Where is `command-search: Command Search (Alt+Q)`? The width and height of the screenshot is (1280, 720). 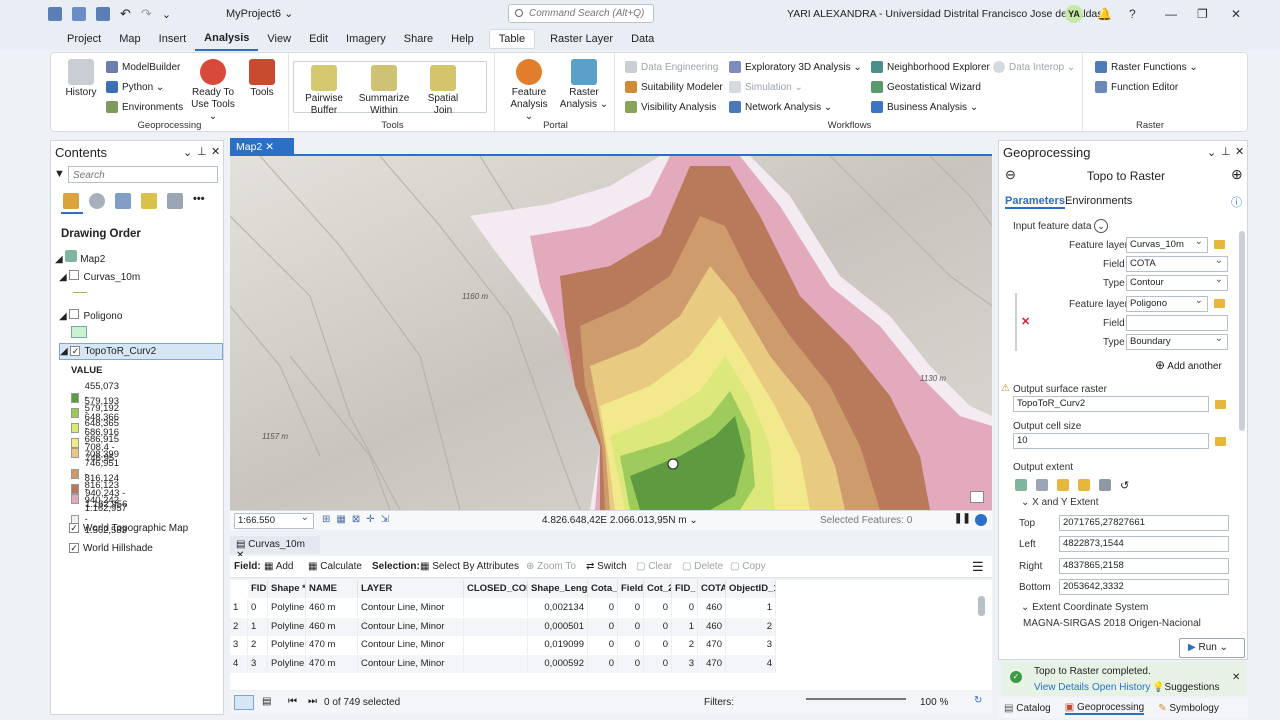
command-search: Command Search (Alt+Q) is located at coordinates (581, 13).